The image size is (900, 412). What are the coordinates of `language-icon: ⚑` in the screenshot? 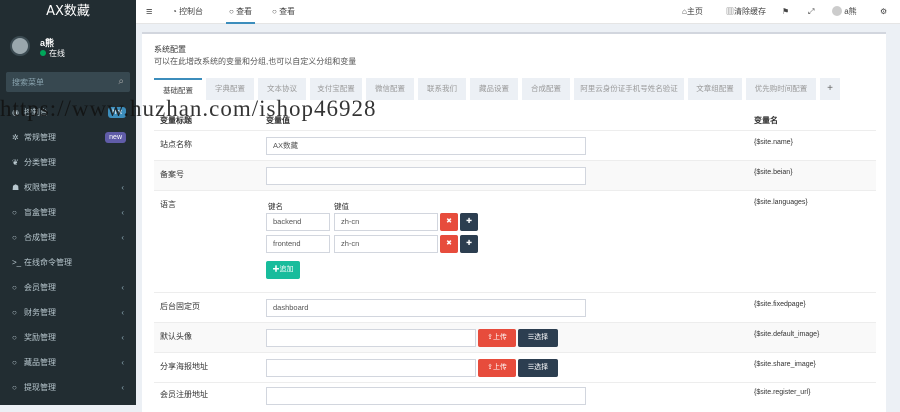 It's located at (785, 12).